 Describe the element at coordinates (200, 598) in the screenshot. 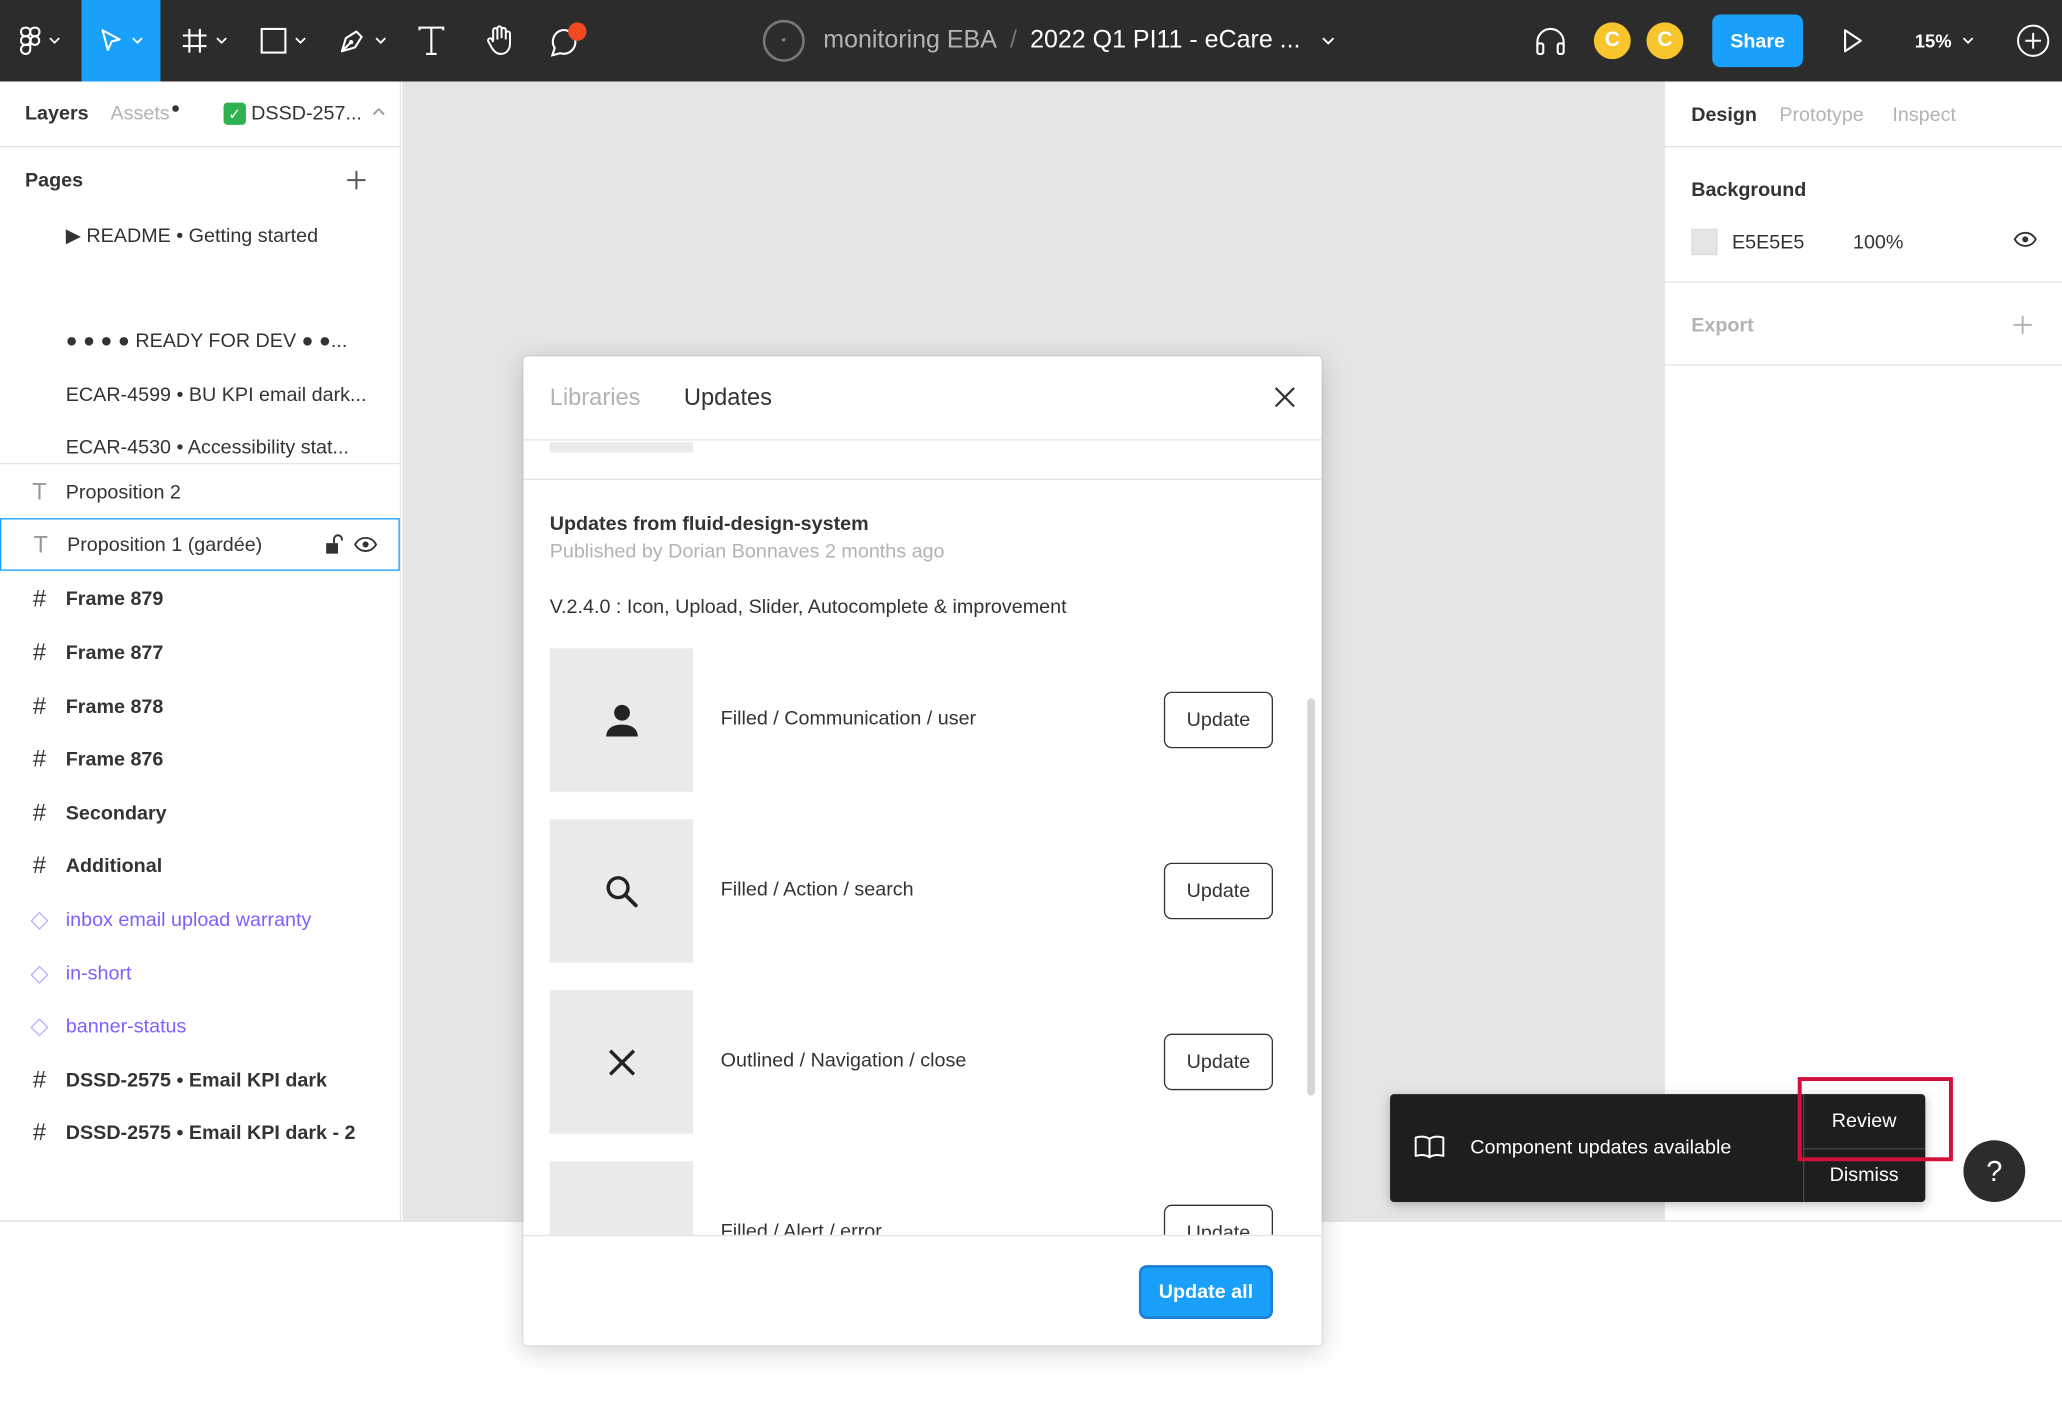

I see `layer-row: # Frame 879` at that location.